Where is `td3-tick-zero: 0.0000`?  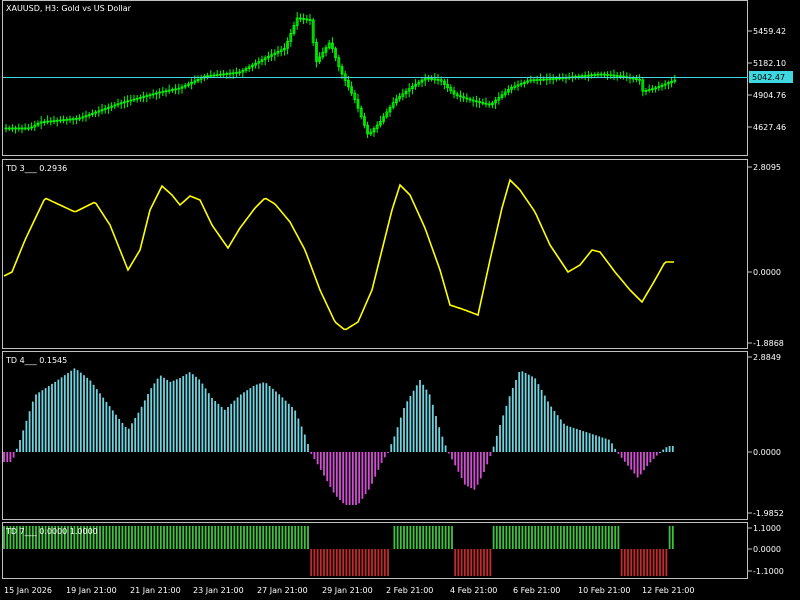 td3-tick-zero: 0.0000 is located at coordinates (767, 272).